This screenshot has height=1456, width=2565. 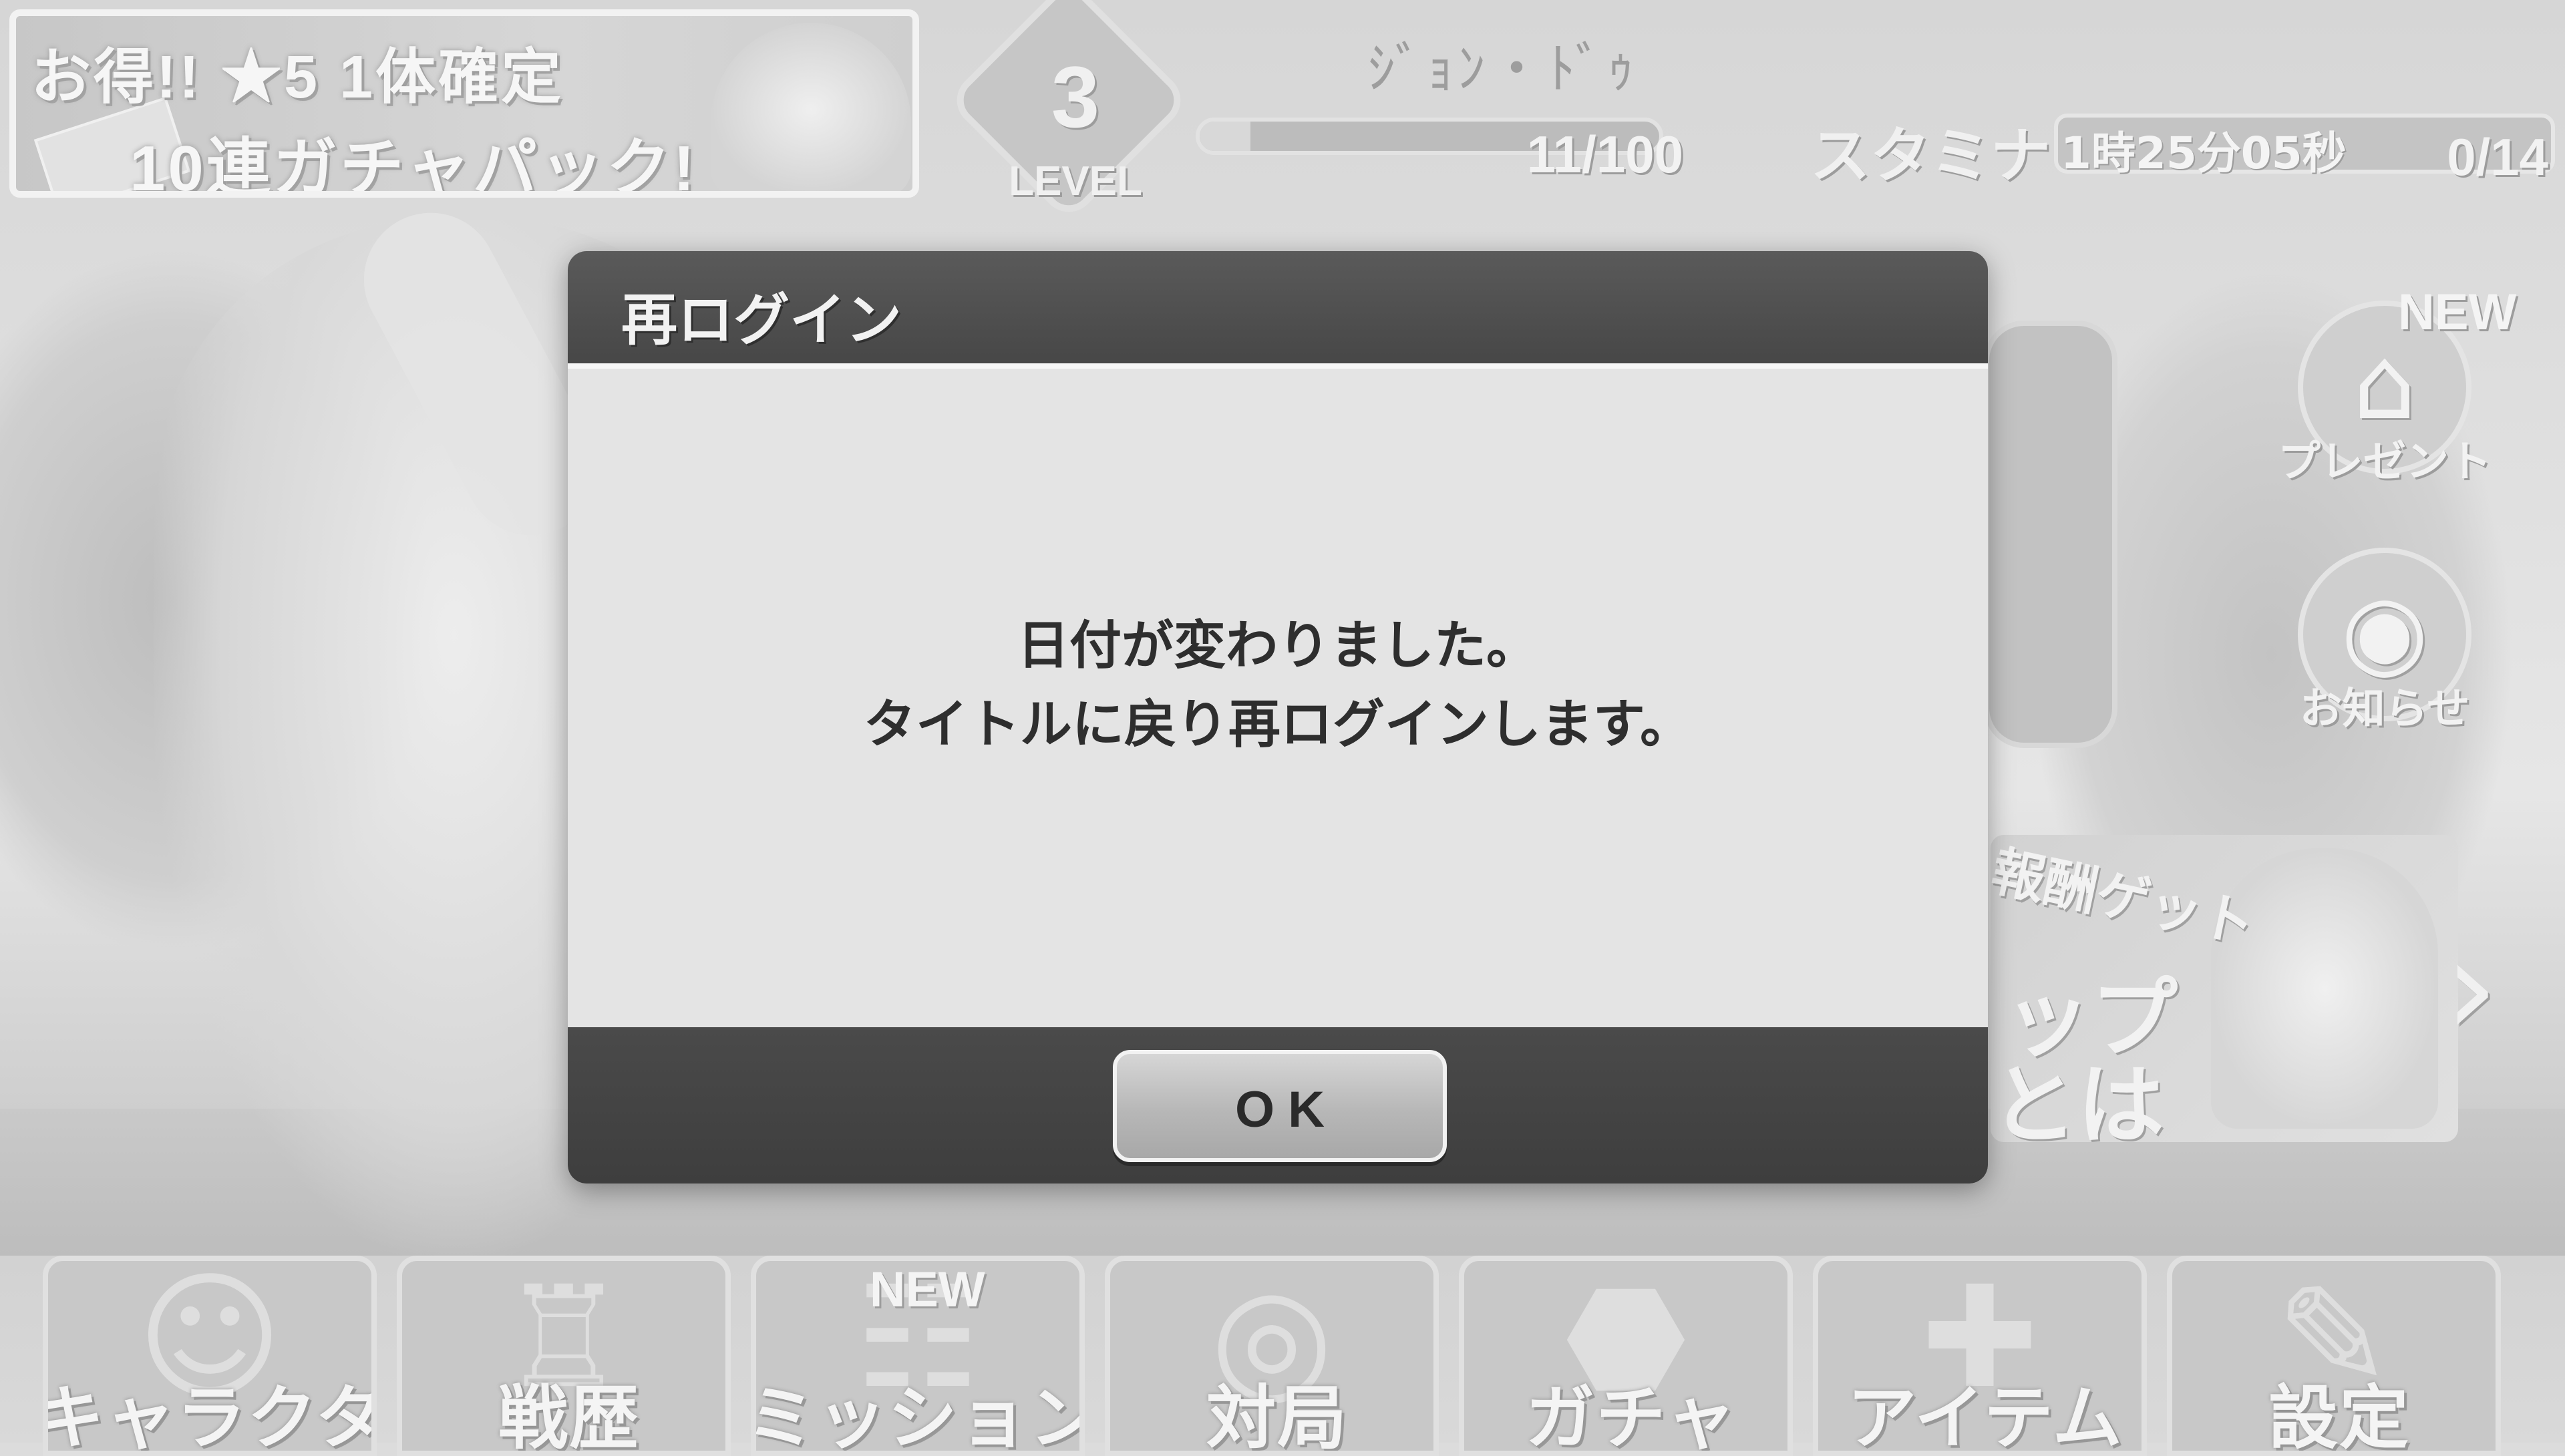 I want to click on dialog-message-line1: 日付が変わりました。, so click(x=1277, y=646).